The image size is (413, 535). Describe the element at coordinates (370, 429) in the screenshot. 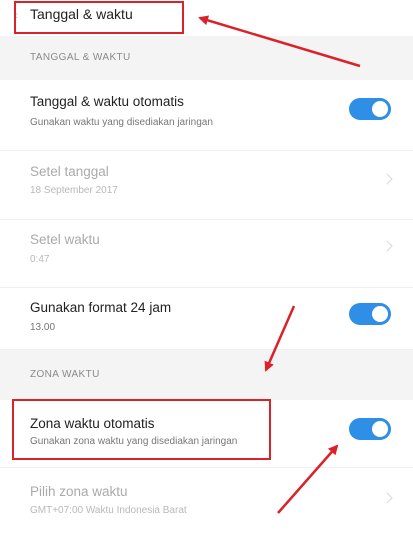

I see `auto-timezone-toggle` at that location.